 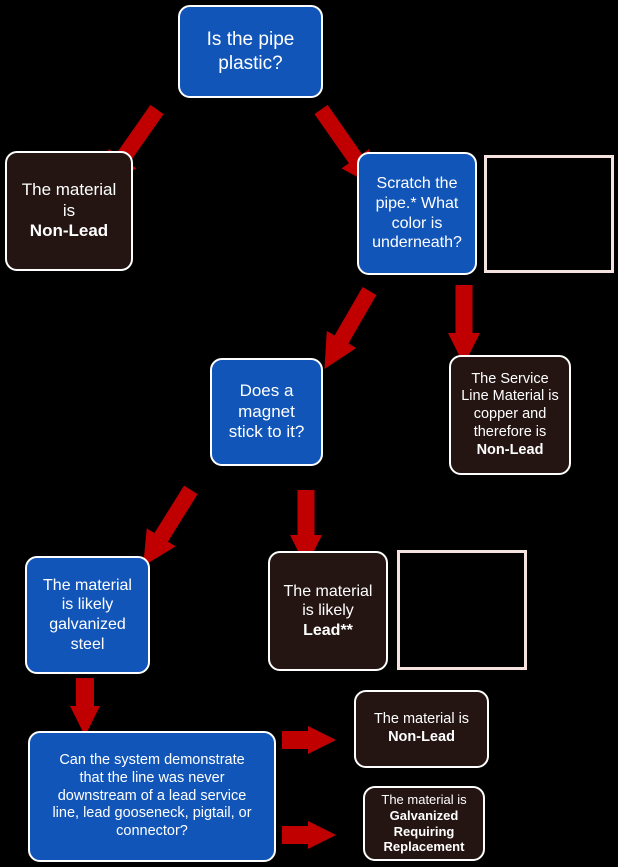 I want to click on node-q-plastic: Is the pipe plastic?, so click(x=250, y=51).